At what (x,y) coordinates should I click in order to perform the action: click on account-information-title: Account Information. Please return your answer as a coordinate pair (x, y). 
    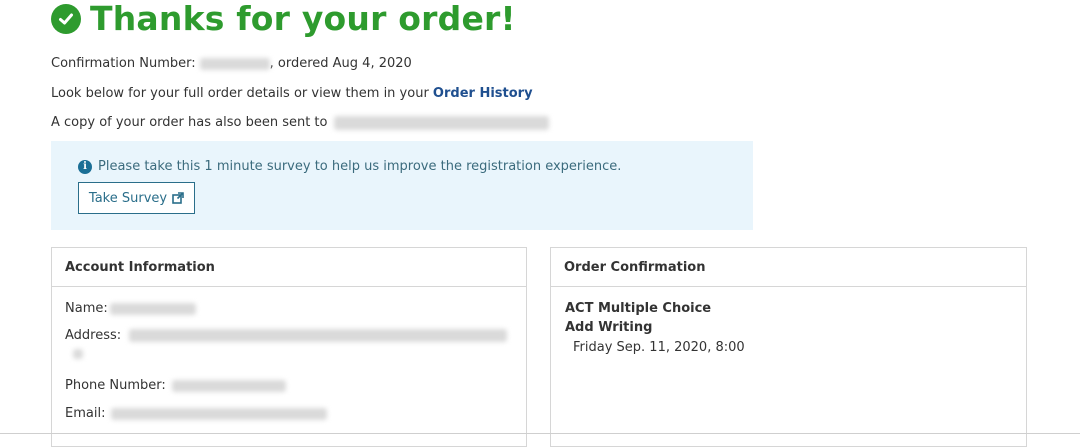
    Looking at the image, I should click on (289, 267).